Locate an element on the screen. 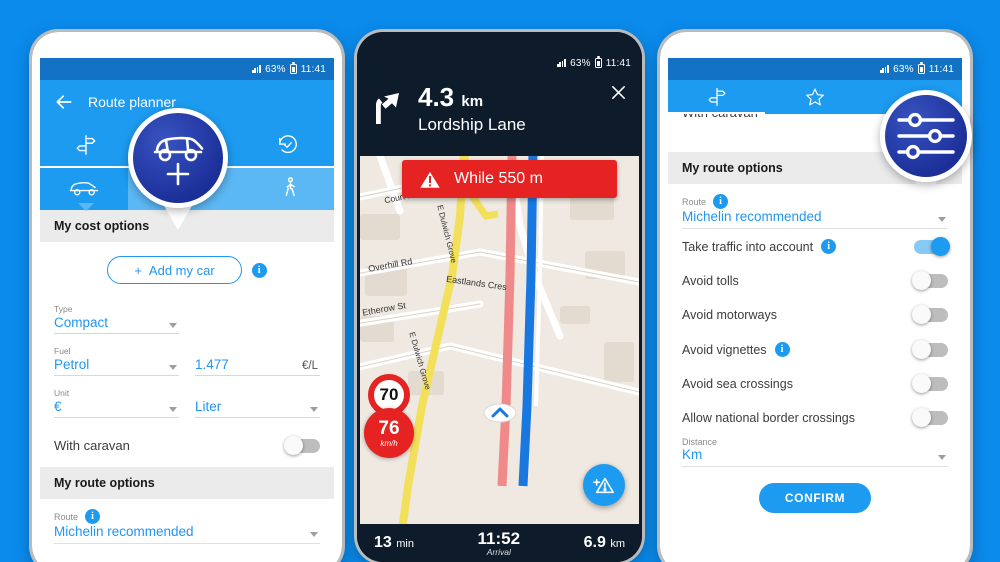 This screenshot has height=562, width=1000. option-label: Avoid sea crossings is located at coordinates (737, 384).